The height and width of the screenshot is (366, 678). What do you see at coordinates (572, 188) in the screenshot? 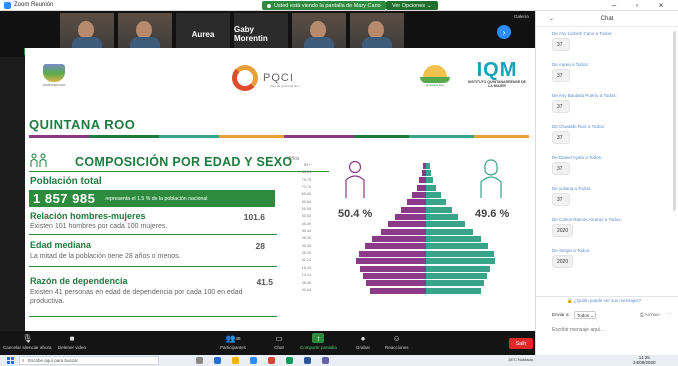
I see `chat-sender: De yuliana a Todos:` at bounding box center [572, 188].